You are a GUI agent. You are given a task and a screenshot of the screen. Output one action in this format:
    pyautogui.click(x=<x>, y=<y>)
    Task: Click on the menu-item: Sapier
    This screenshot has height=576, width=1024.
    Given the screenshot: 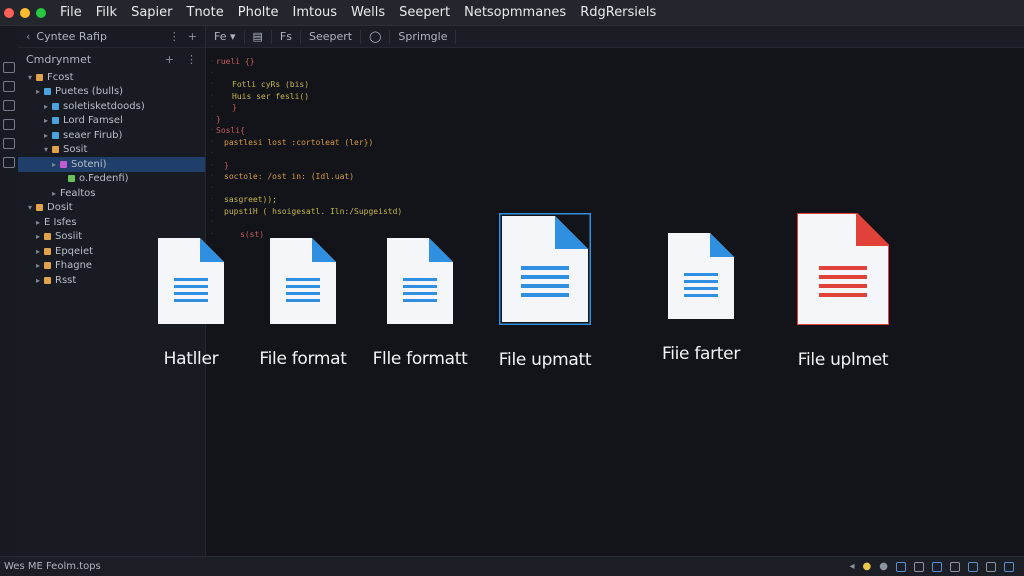 What is the action you would take?
    pyautogui.click(x=151, y=12)
    